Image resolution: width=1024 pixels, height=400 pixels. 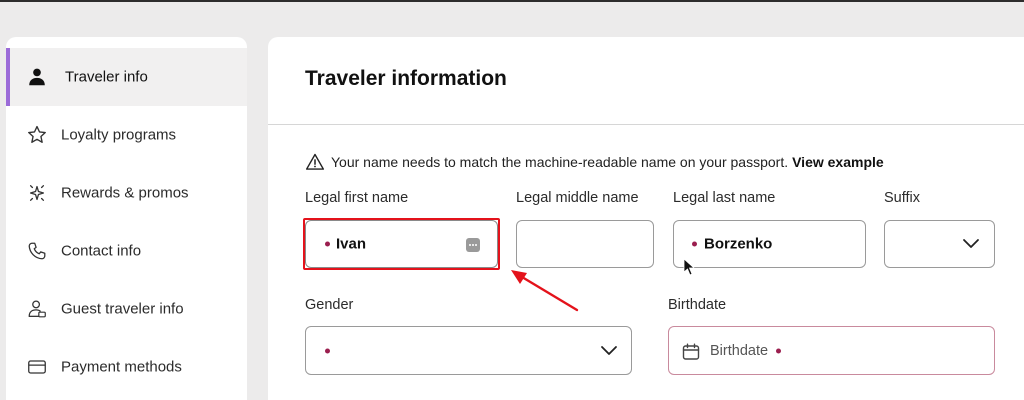 What do you see at coordinates (119, 135) in the screenshot?
I see `sidebar-item-label: Loyalty programs` at bounding box center [119, 135].